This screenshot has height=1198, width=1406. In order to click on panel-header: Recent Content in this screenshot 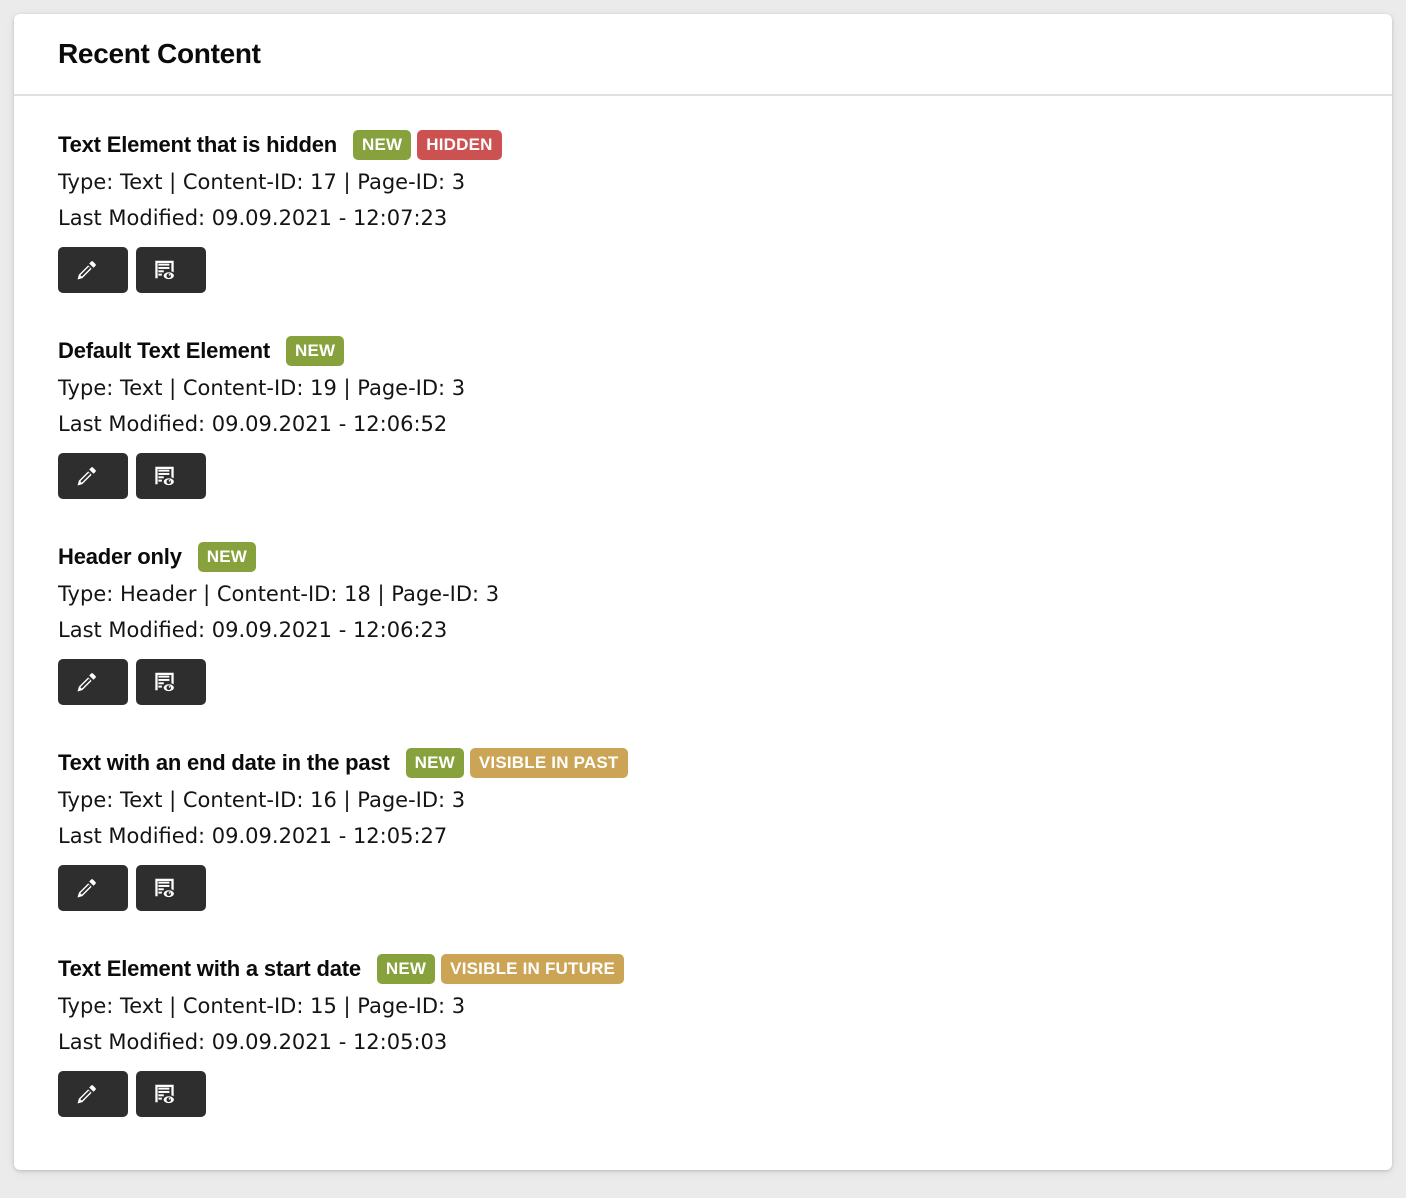, I will do `click(703, 55)`.